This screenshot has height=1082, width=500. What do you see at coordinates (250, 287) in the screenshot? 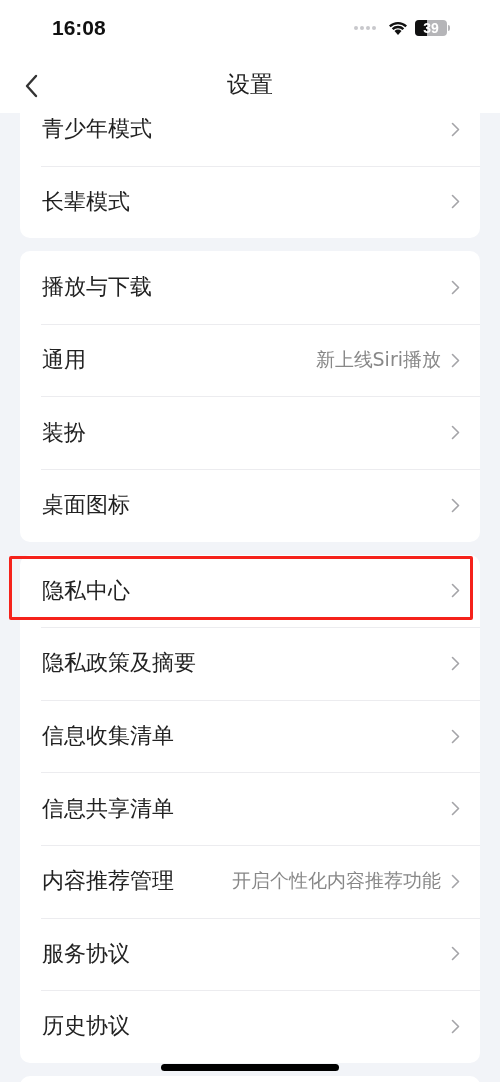
I see `settings-row: 播放与下载` at bounding box center [250, 287].